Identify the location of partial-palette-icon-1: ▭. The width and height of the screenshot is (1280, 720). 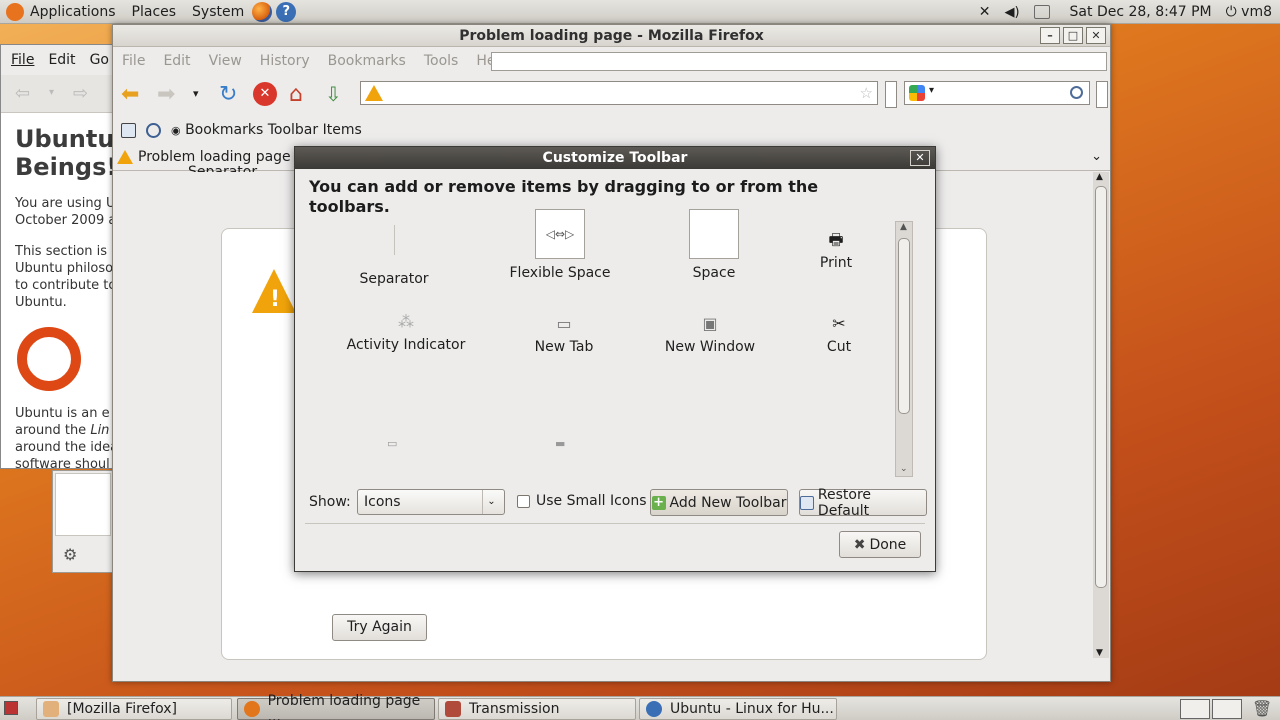
(392, 443).